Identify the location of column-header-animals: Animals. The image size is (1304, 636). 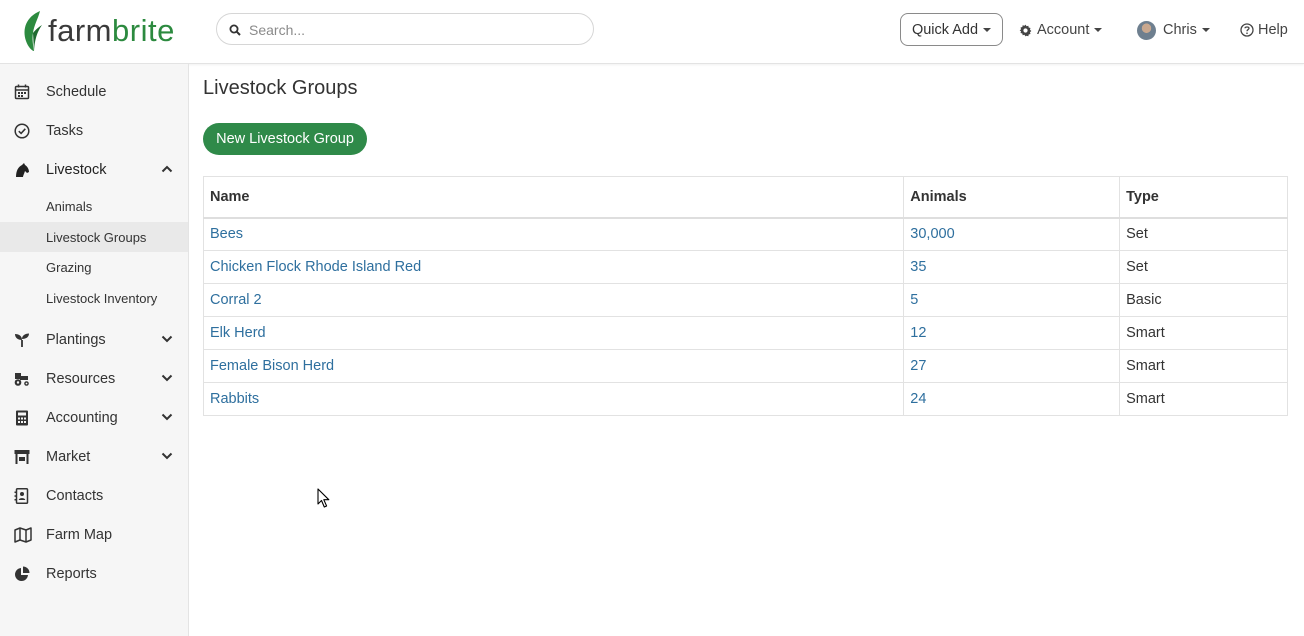
(1011, 197).